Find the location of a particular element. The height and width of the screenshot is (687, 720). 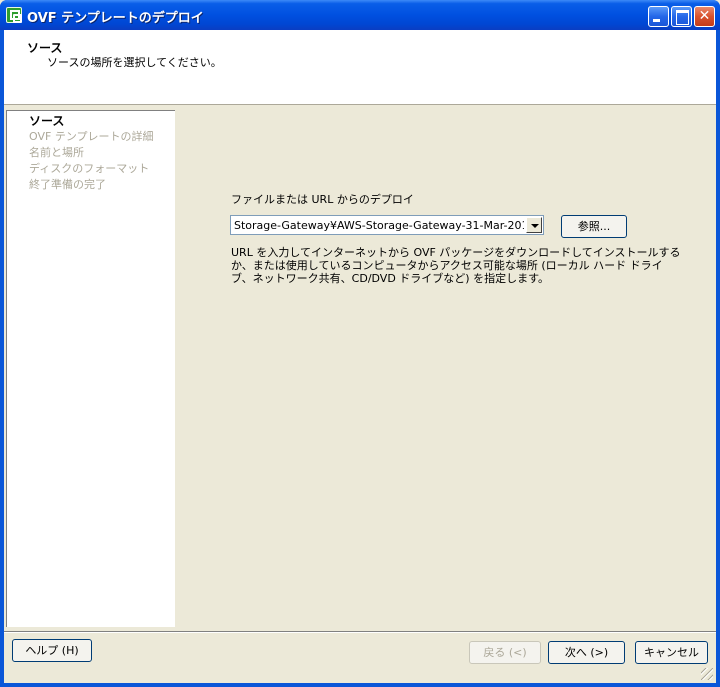

step-ovf-details: OVF テンプレートの詳細 is located at coordinates (91, 136).